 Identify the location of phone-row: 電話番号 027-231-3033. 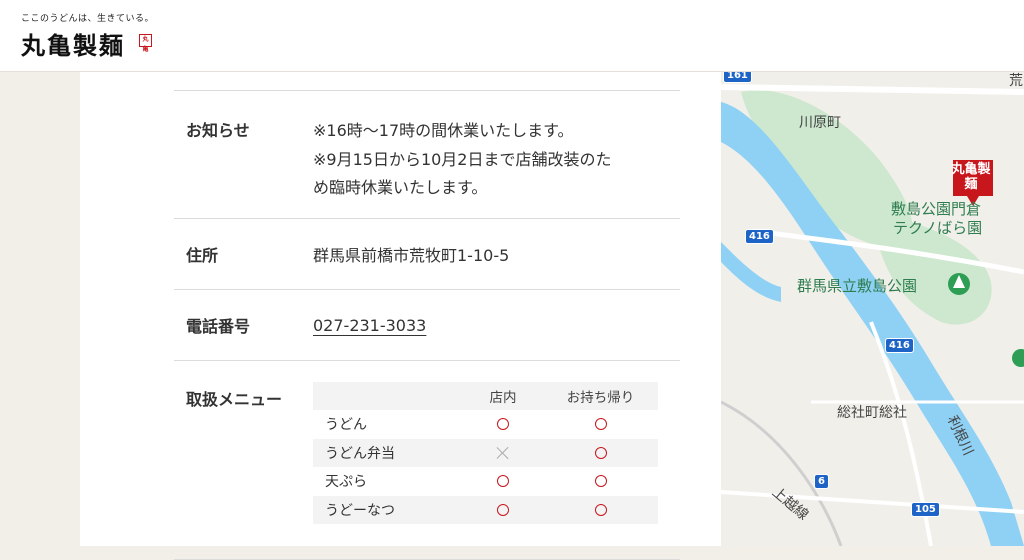
(427, 324).